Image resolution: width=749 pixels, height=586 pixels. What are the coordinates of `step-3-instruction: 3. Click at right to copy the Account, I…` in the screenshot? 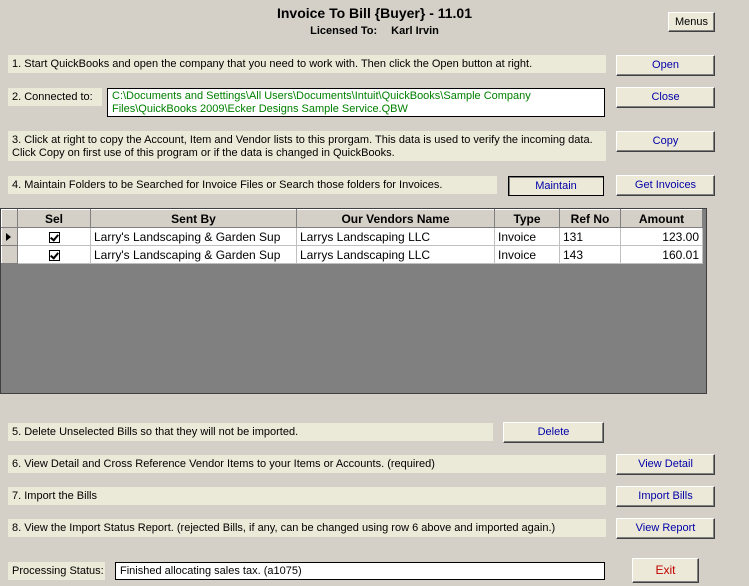 It's located at (307, 146).